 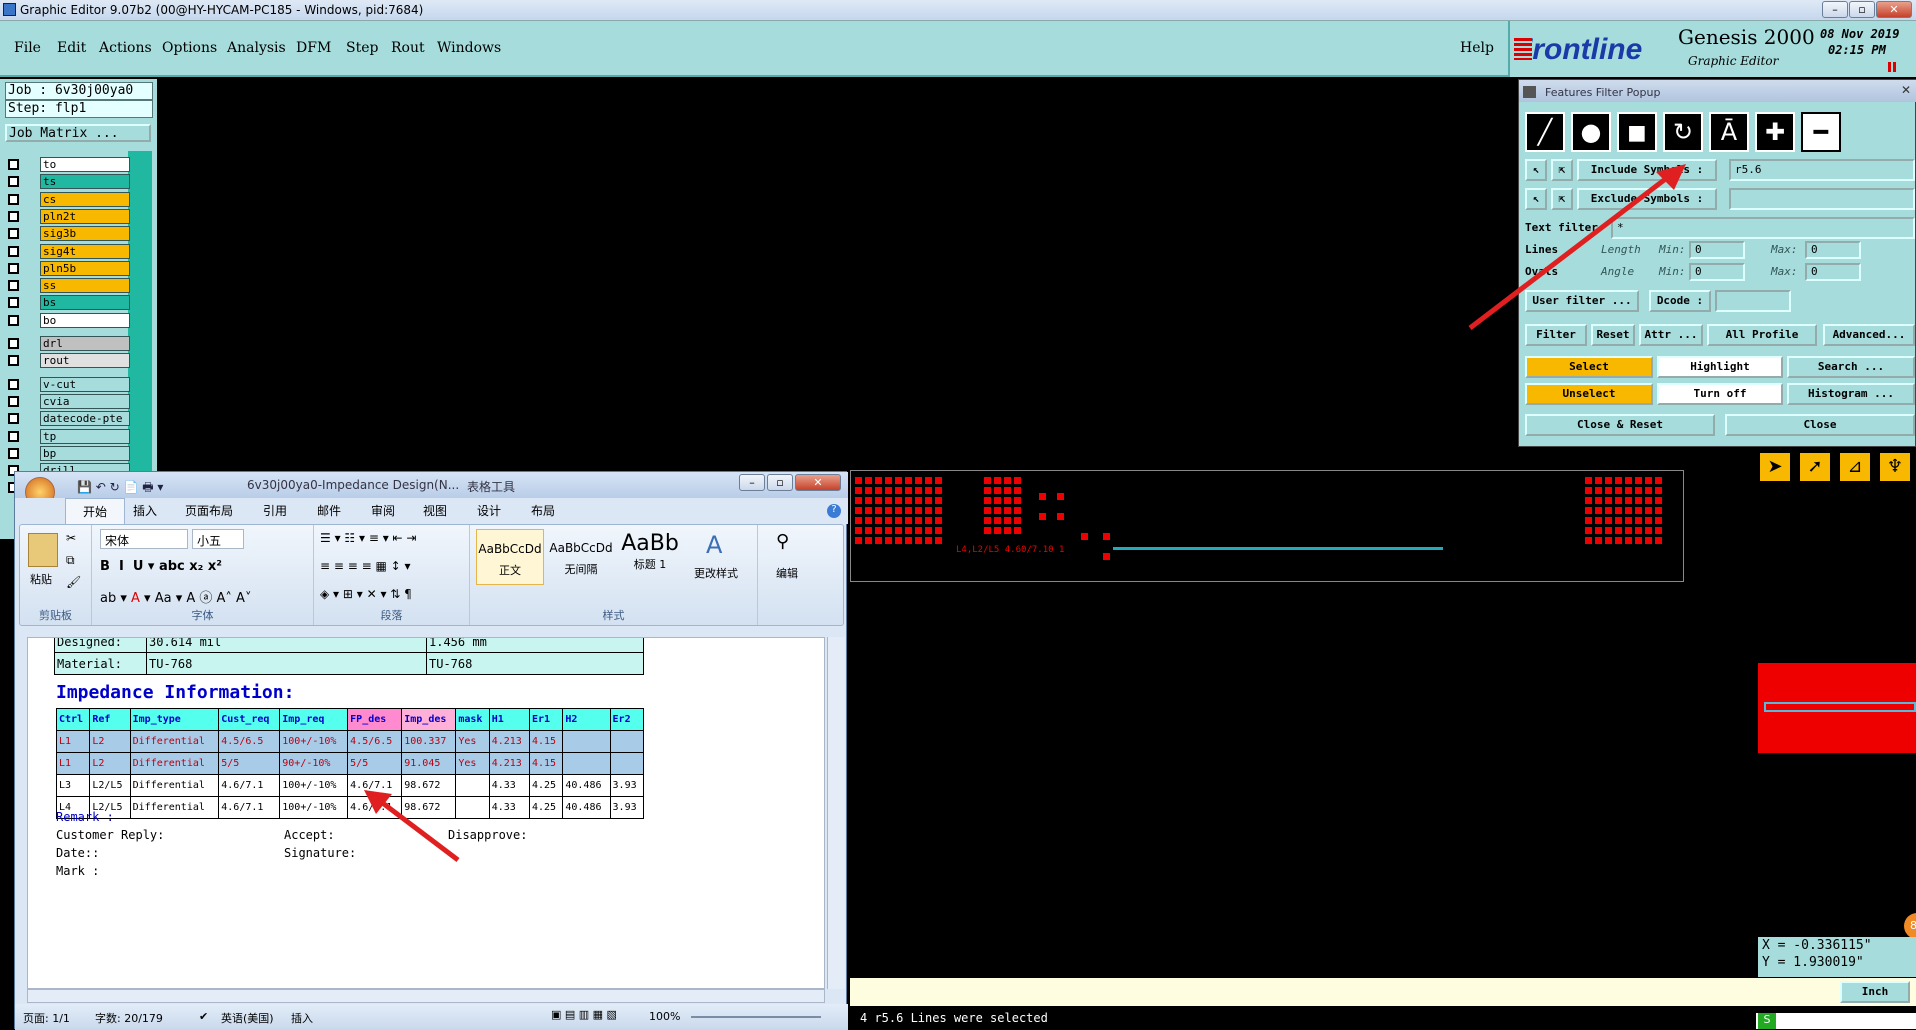 I want to click on pad-filter-button: ●, so click(x=1591, y=132).